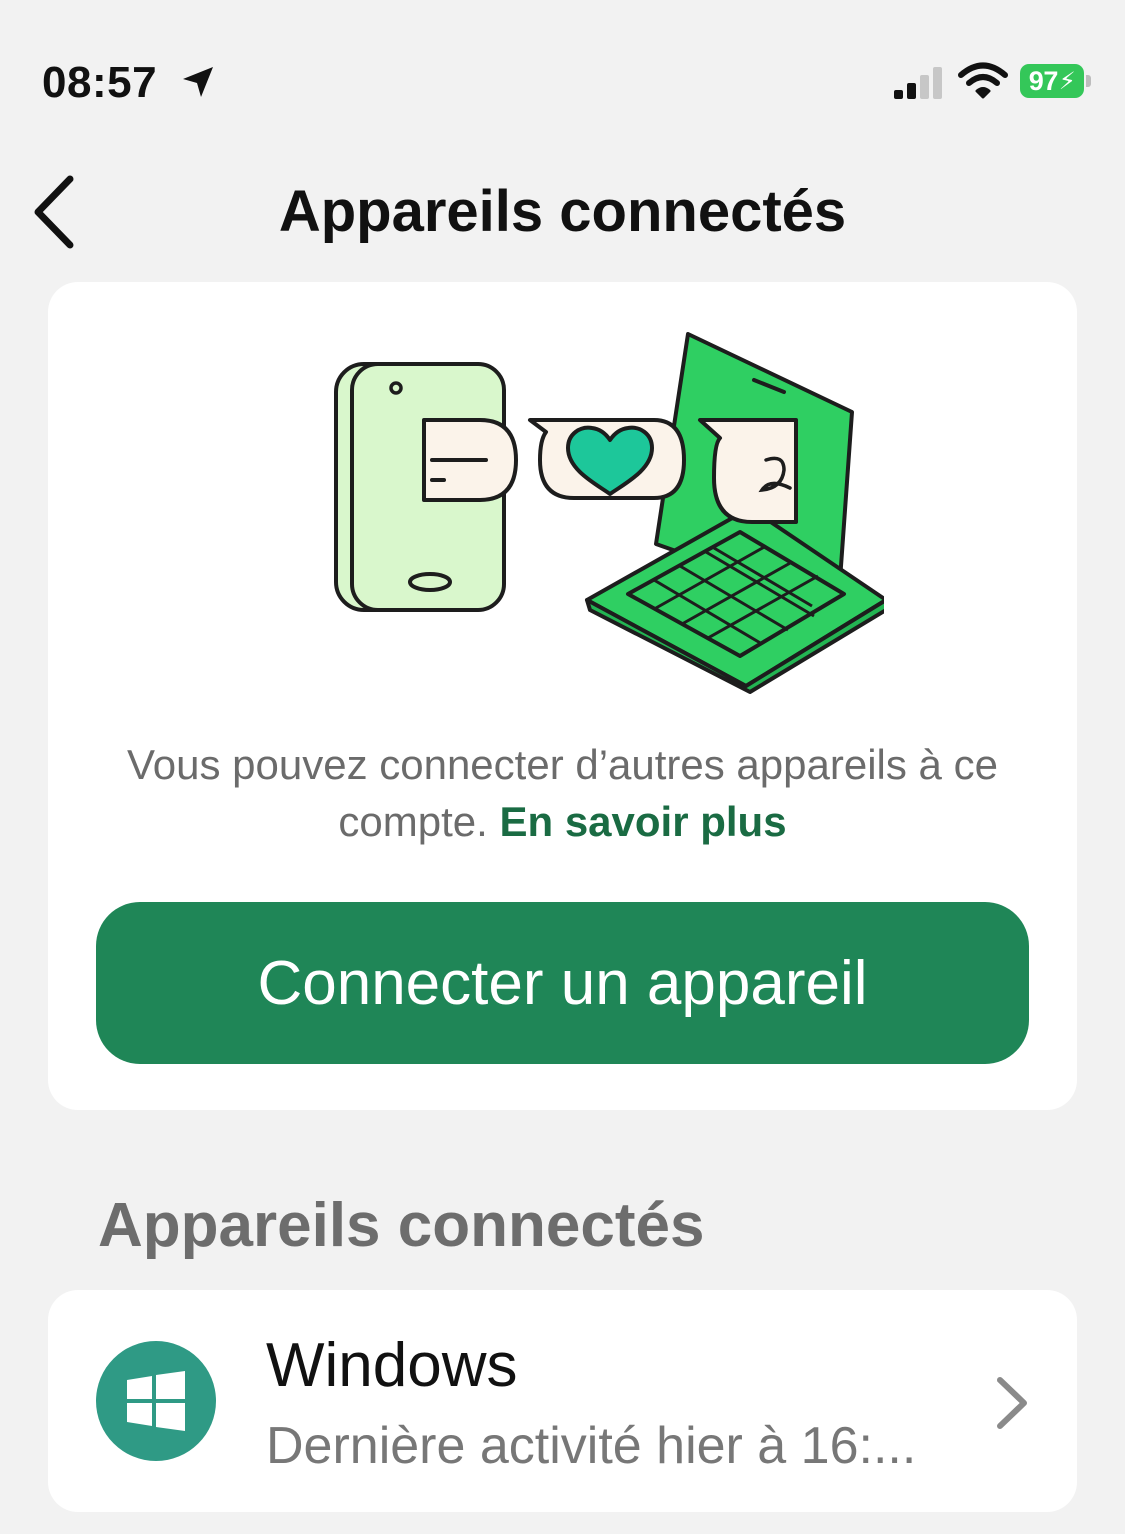  Describe the element at coordinates (562, 211) in the screenshot. I see `page-title: Appareils connectés` at that location.